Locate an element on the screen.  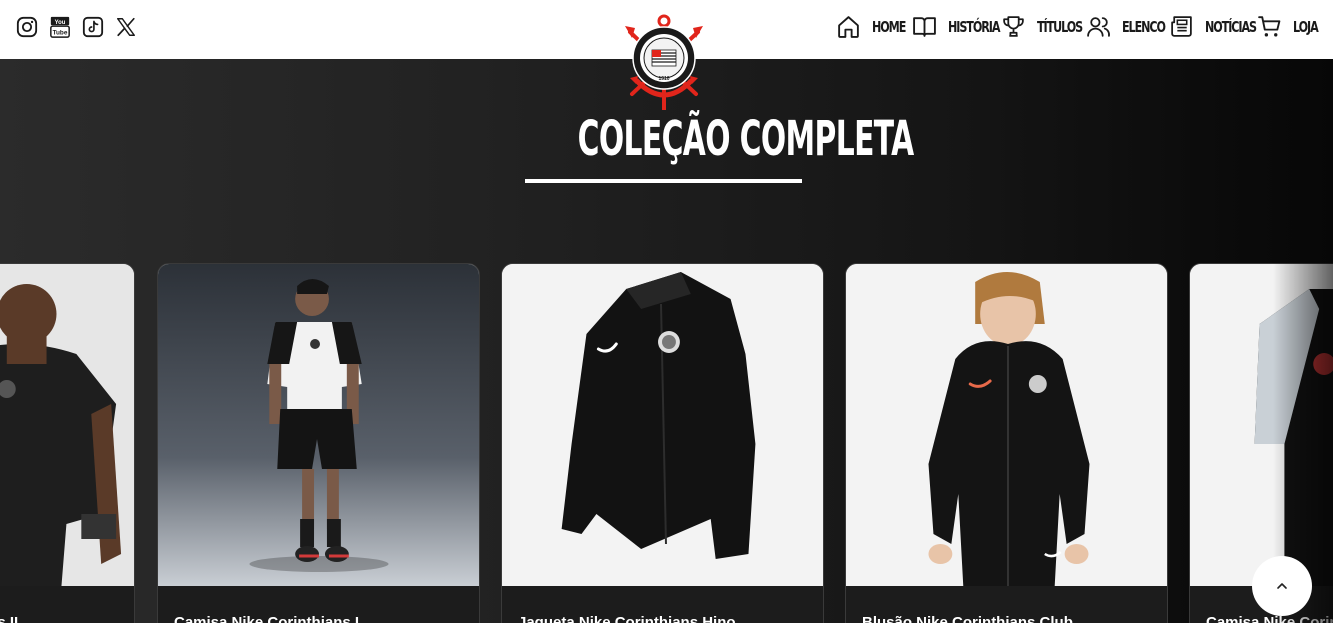
book-icon is located at coordinates (925, 27).